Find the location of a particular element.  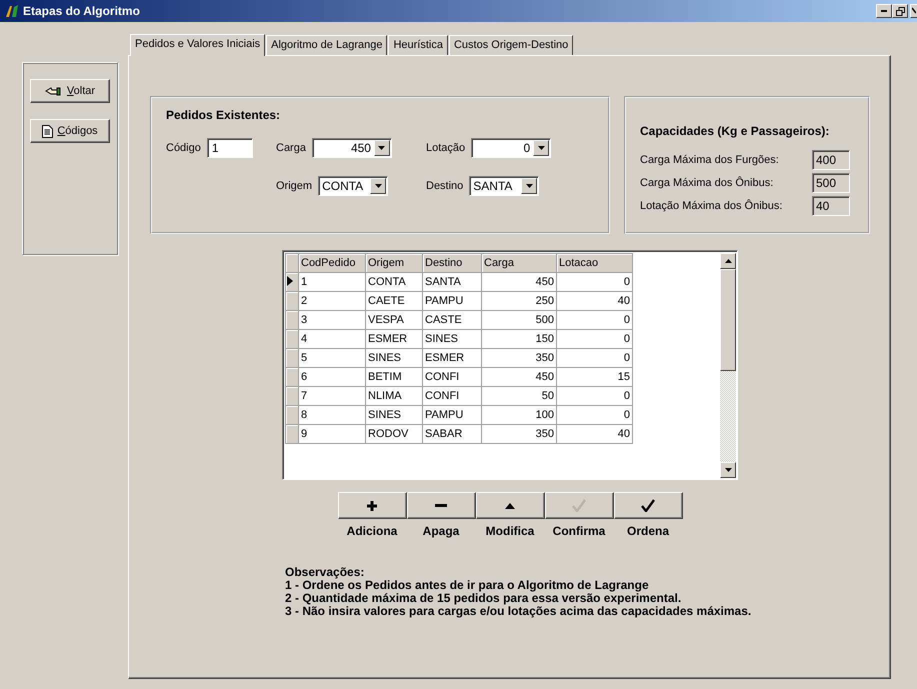

minus-icon is located at coordinates (441, 505).